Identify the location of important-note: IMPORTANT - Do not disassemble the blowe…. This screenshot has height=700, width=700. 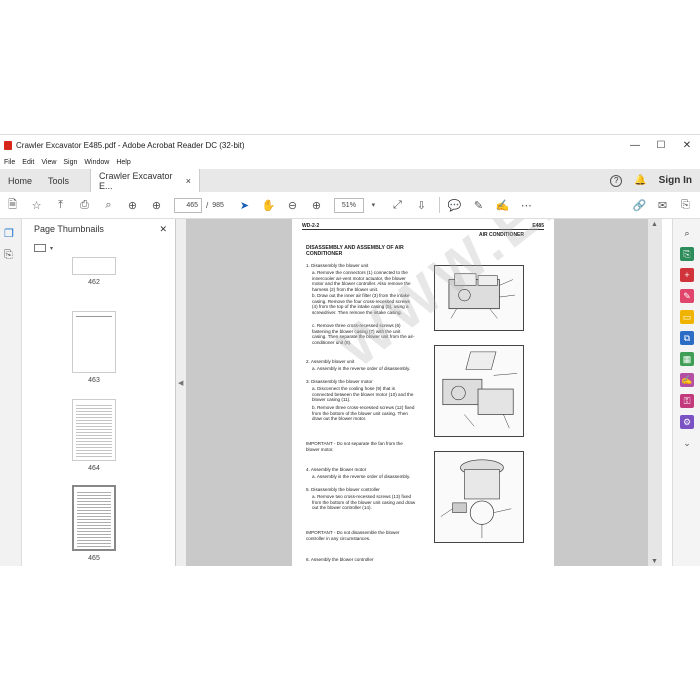
(353, 535).